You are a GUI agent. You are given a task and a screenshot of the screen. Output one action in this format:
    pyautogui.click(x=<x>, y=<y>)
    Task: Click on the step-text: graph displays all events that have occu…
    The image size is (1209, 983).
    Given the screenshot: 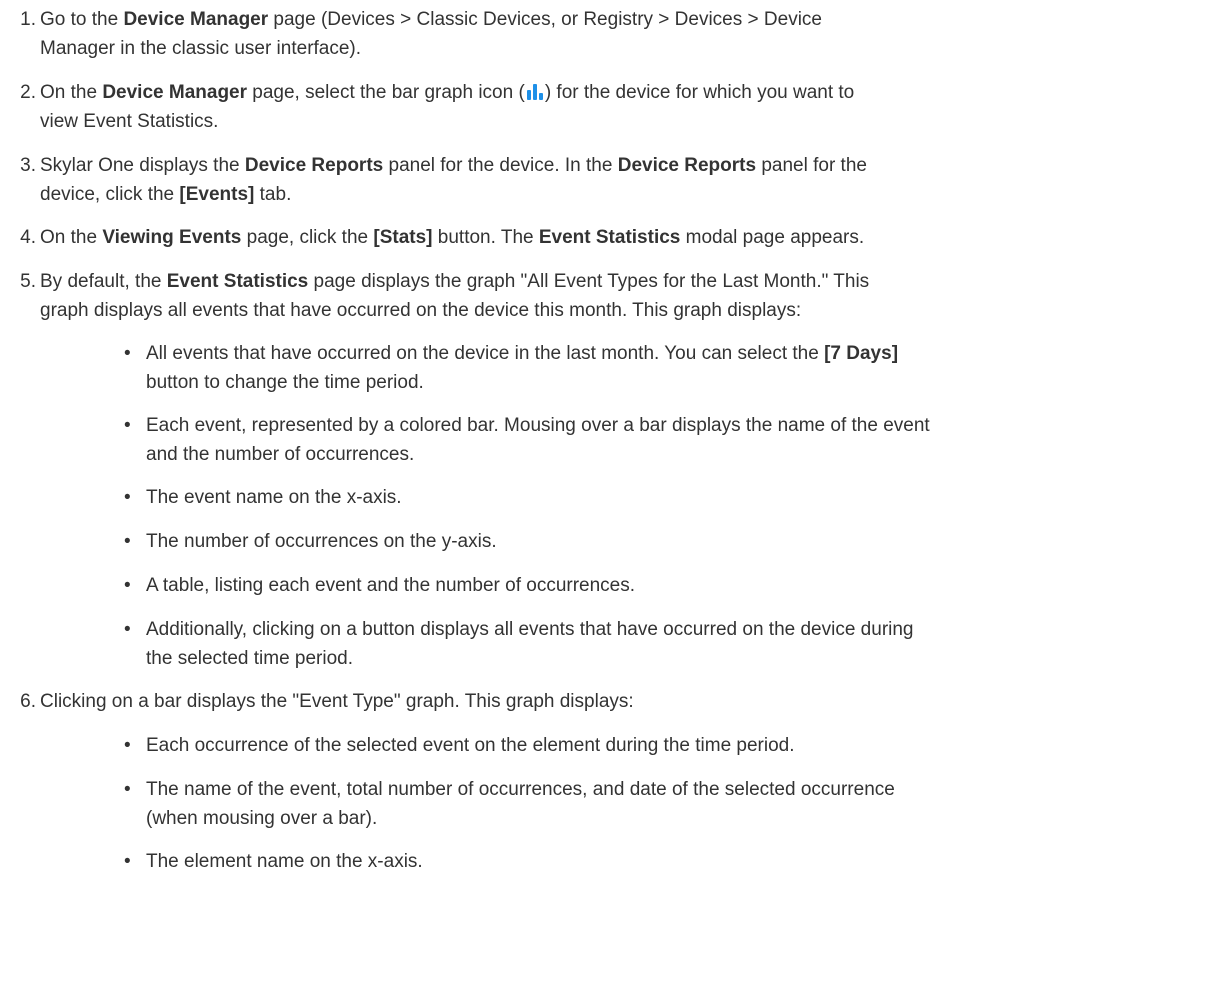 What is the action you would take?
    pyautogui.click(x=421, y=310)
    